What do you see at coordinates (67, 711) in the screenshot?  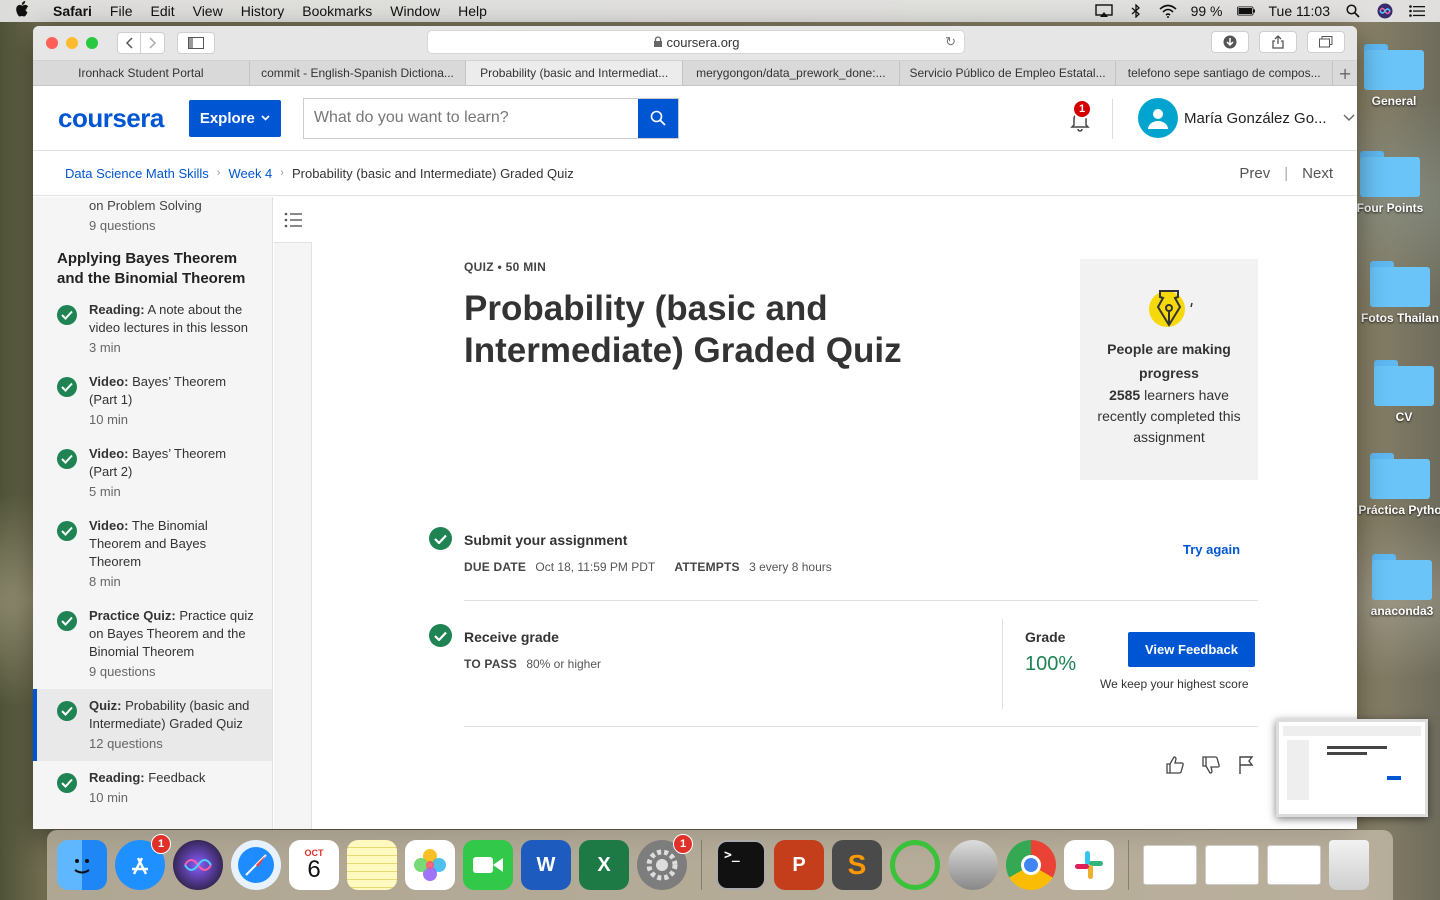 I see `completed-check-icon` at bounding box center [67, 711].